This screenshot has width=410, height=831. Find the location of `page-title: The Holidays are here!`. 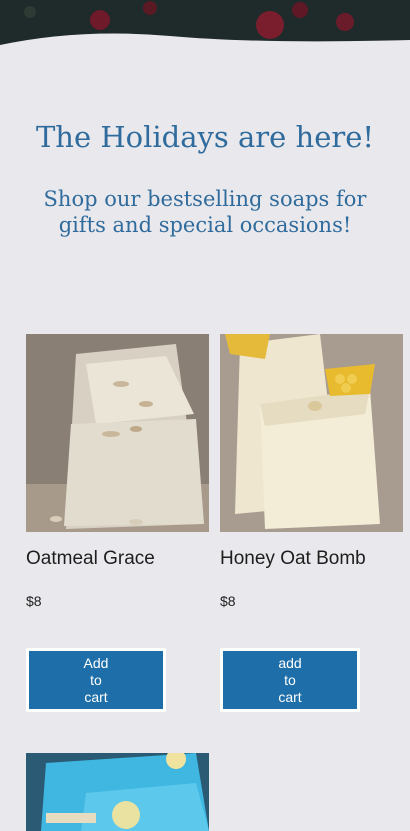

page-title: The Holidays are here! is located at coordinates (205, 137).